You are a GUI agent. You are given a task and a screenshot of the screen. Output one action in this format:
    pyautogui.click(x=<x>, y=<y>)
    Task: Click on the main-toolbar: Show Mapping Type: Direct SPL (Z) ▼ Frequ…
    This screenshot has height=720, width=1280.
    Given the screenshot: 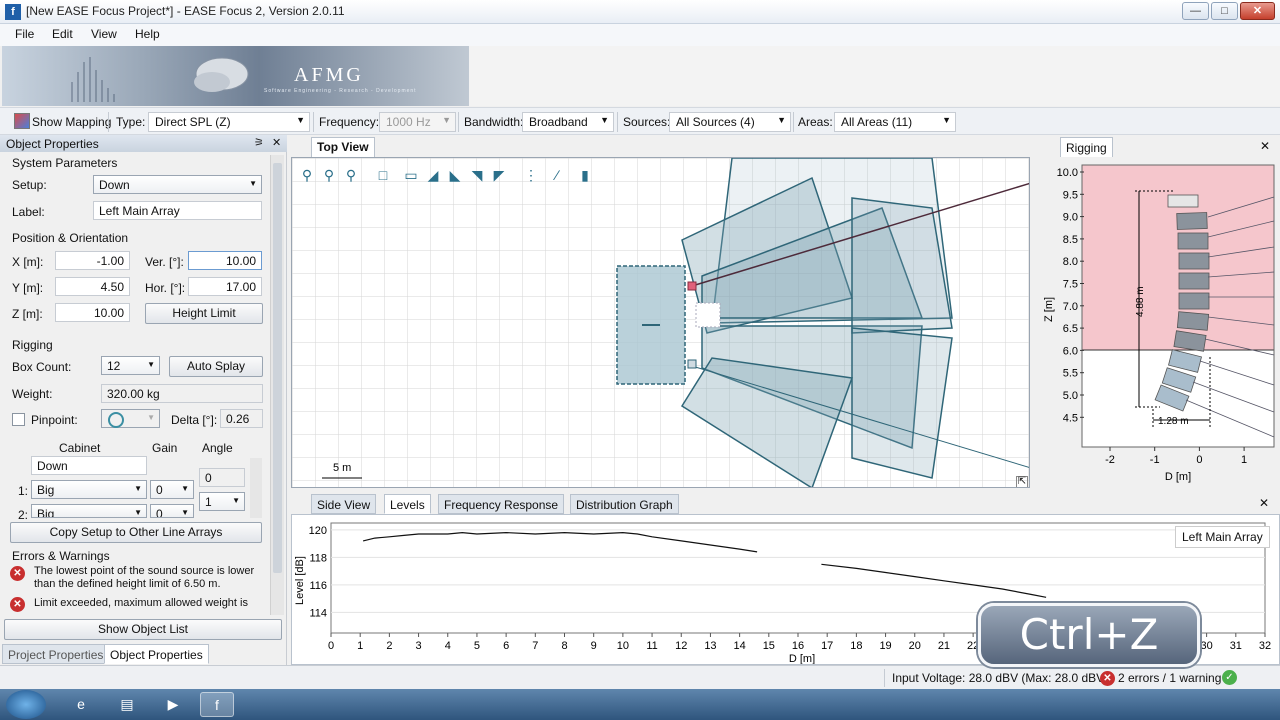 What is the action you would take?
    pyautogui.click(x=640, y=121)
    